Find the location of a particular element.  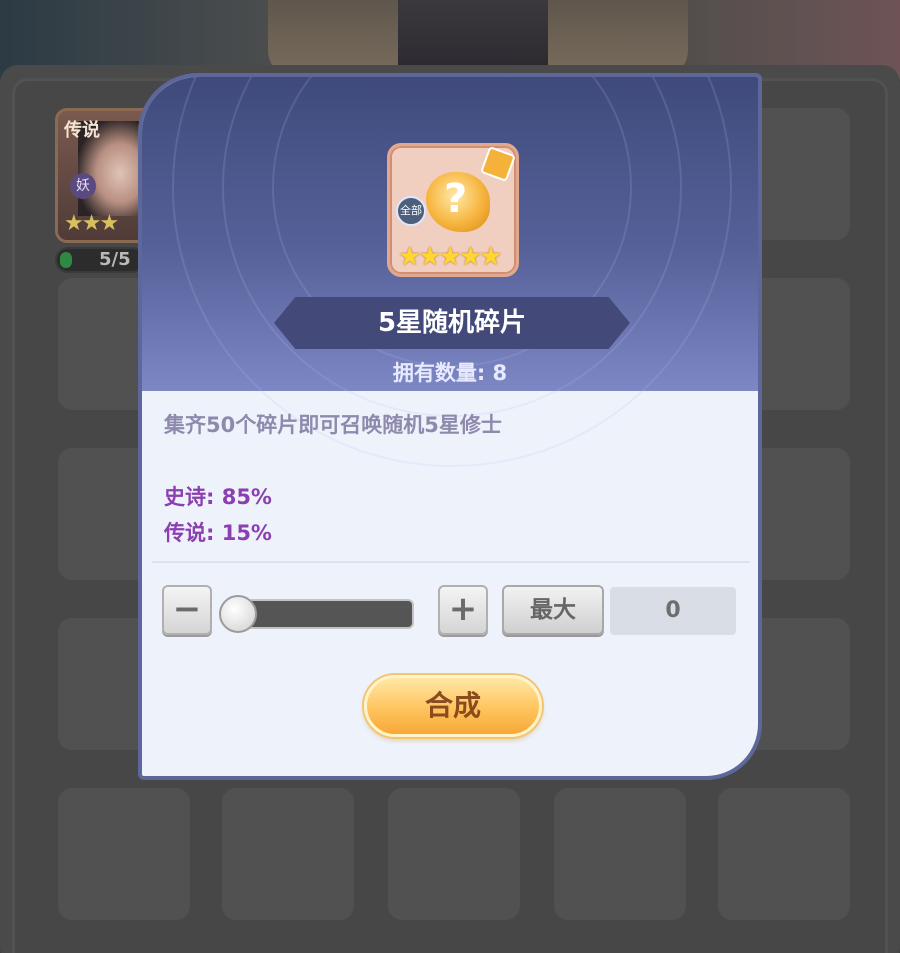

quantity-slider-handle is located at coordinates (238, 614).